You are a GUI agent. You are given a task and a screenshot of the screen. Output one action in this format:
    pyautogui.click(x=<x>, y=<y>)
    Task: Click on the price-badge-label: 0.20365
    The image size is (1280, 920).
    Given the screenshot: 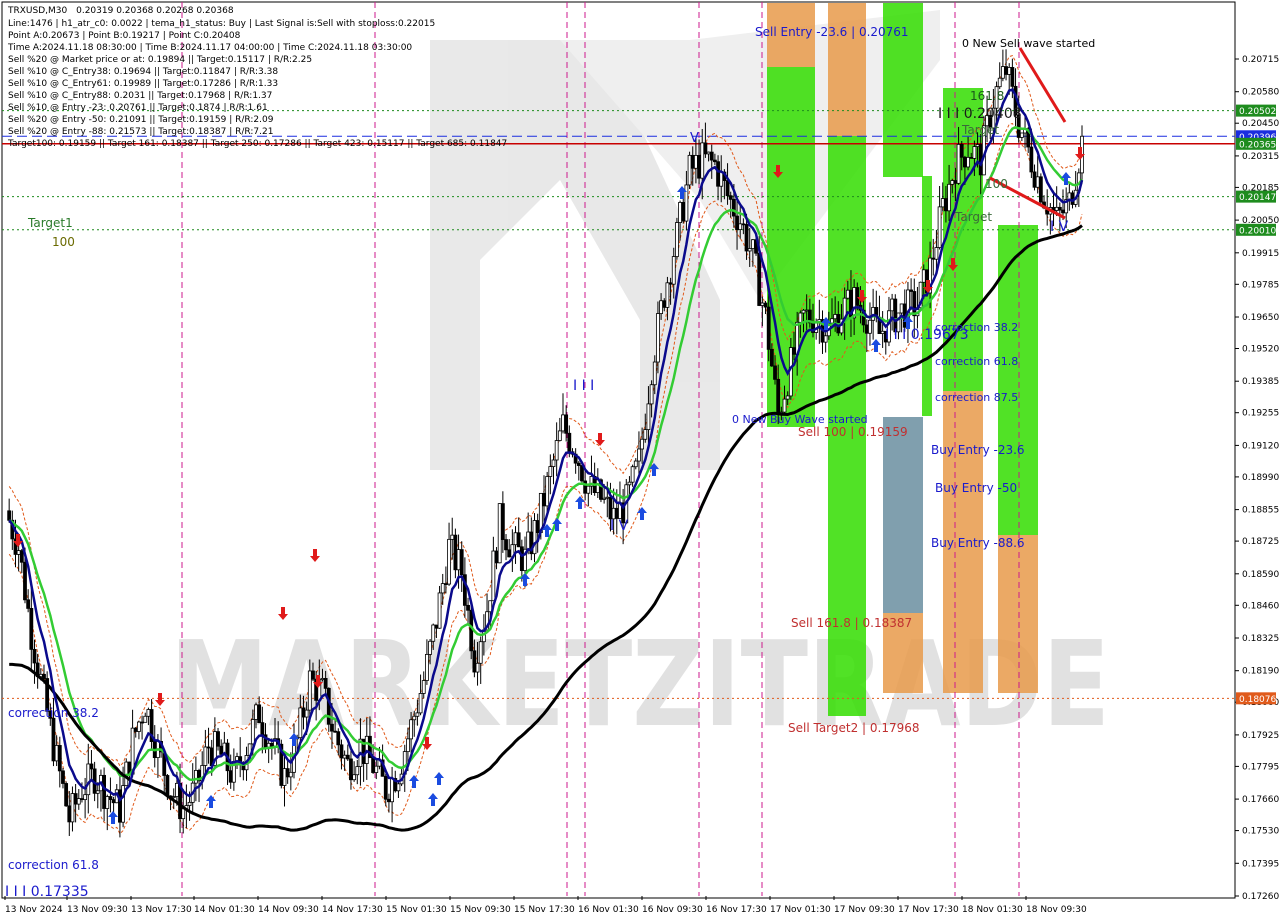 What is the action you would take?
    pyautogui.click(x=1257, y=145)
    